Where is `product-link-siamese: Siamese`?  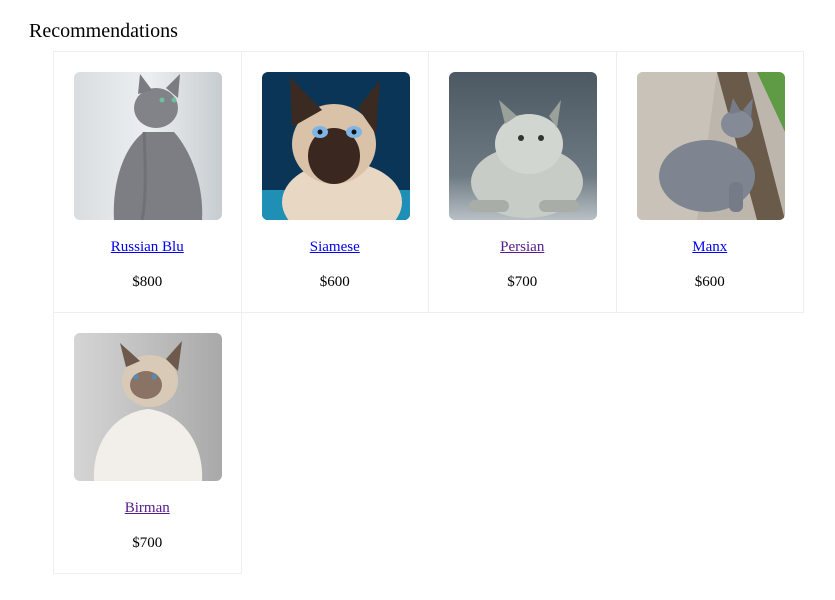 product-link-siamese: Siamese is located at coordinates (335, 247).